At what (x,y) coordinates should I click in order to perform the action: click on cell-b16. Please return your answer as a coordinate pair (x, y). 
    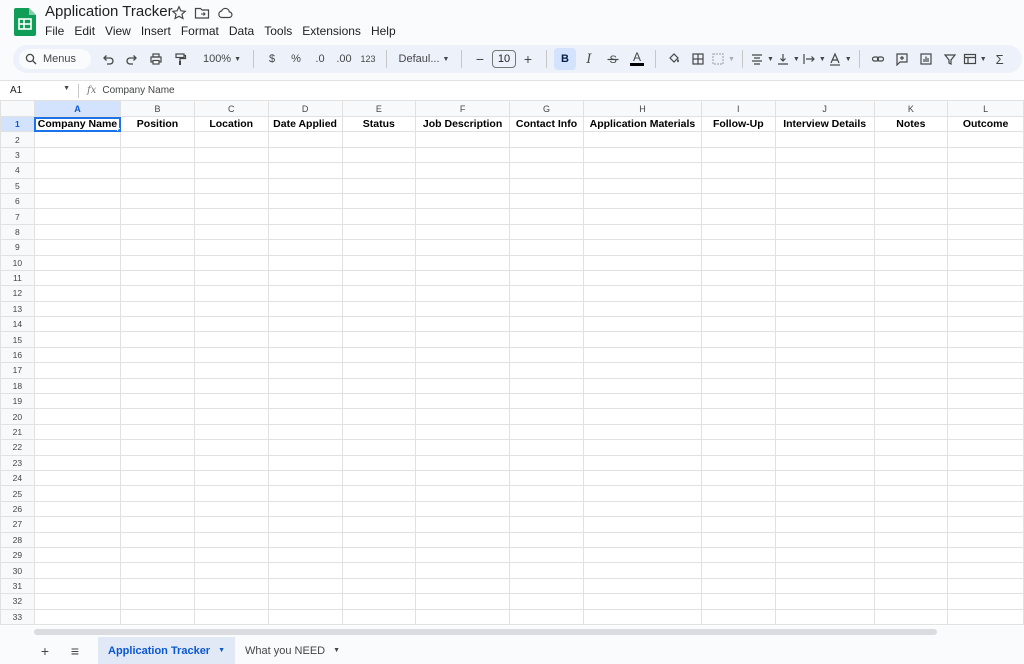
    Looking at the image, I should click on (157, 355).